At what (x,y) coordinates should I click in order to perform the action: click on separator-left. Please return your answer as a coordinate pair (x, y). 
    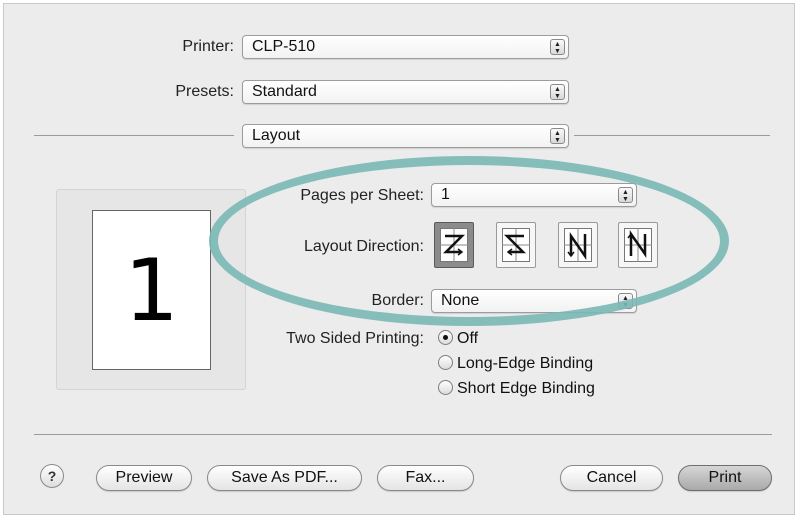
    Looking at the image, I should click on (134, 135).